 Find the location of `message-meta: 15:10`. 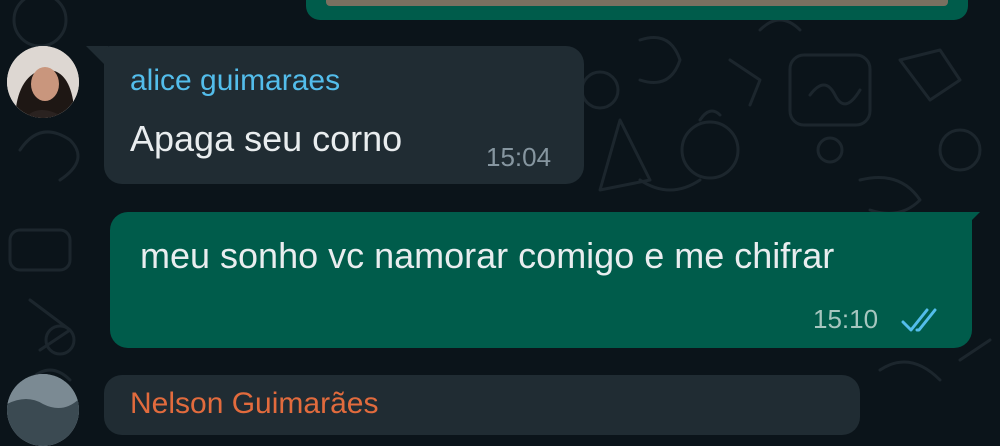

message-meta: 15:10 is located at coordinates (875, 320).